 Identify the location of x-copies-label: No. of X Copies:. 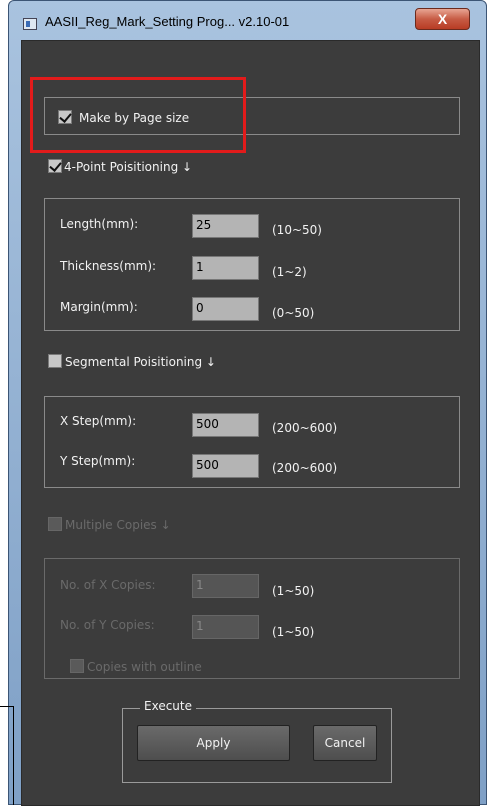
(108, 585).